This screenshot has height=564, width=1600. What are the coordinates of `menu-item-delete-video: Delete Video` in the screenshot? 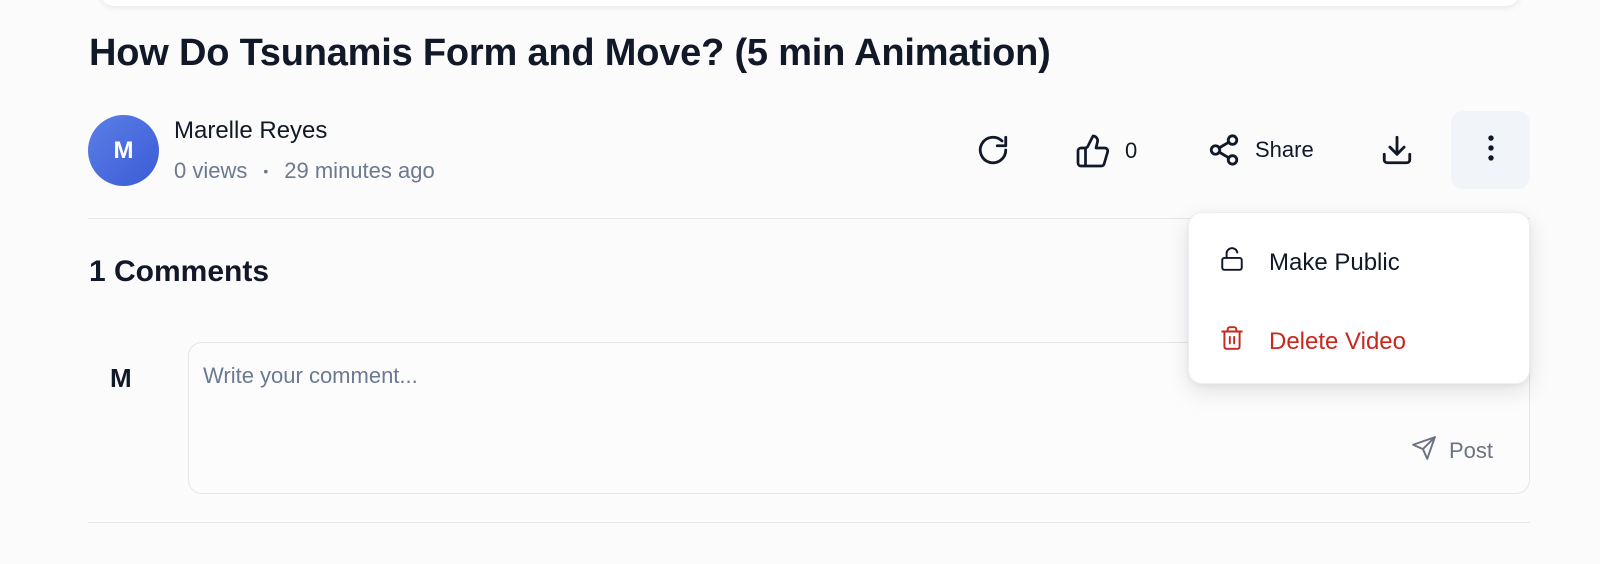 It's located at (1312, 341).